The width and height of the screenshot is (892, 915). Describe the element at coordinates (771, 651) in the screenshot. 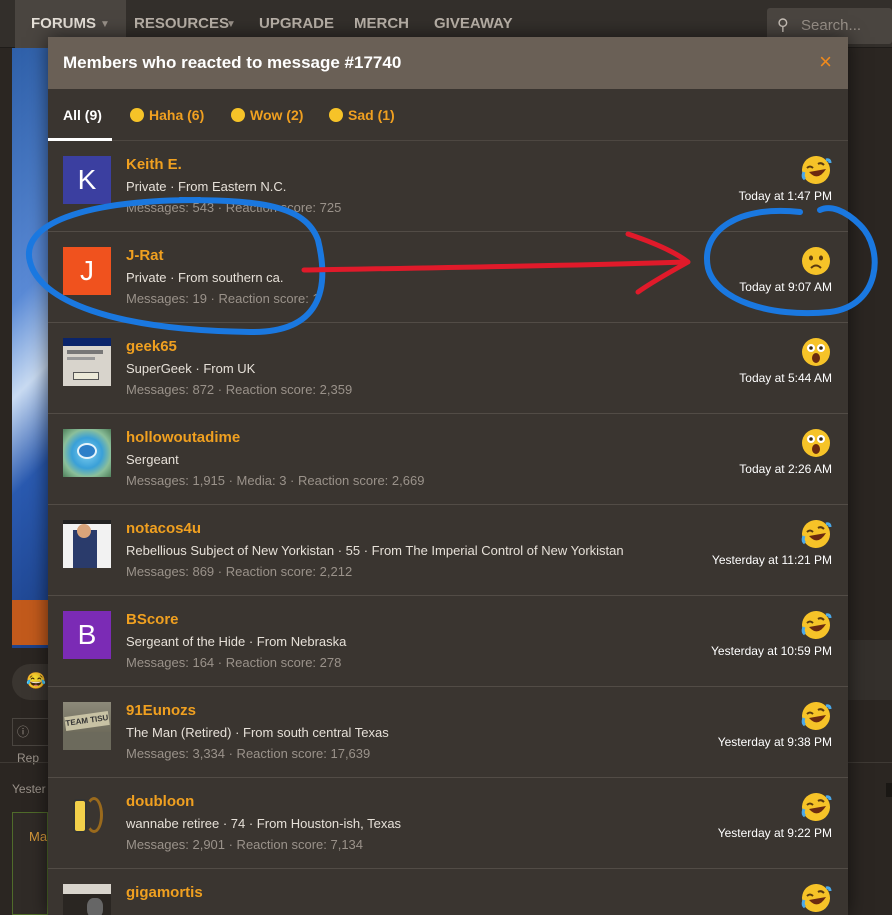

I see `reaction-time: Yesterday at 10:59 PM` at that location.